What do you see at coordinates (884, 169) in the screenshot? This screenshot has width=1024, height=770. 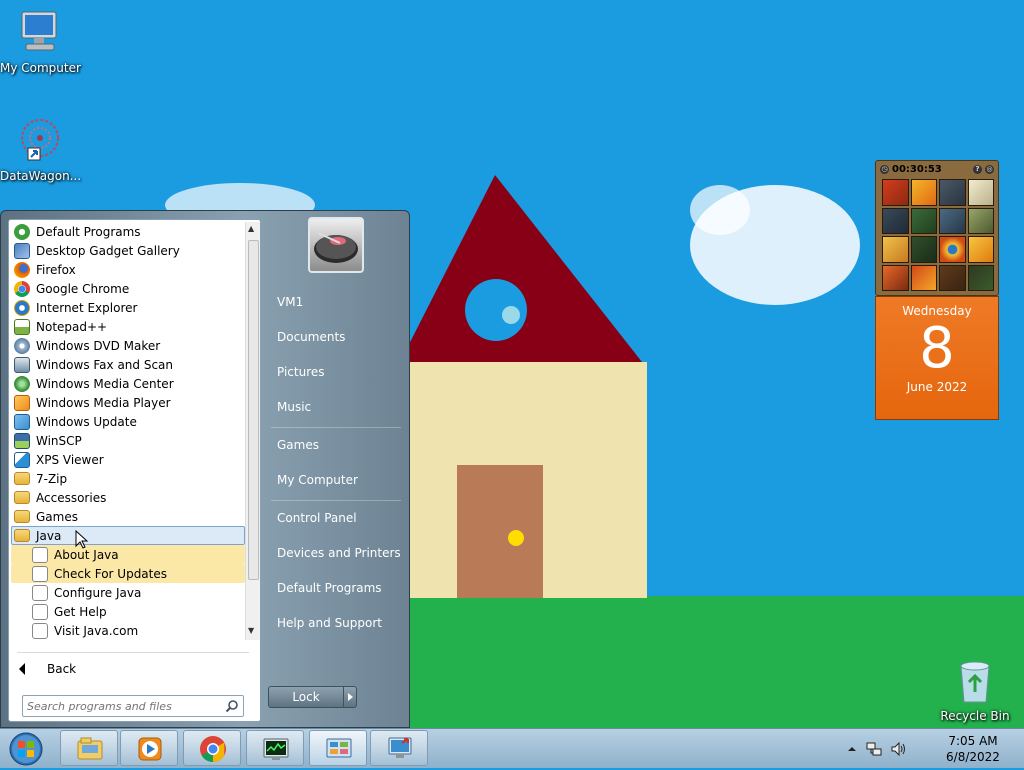 I see `timer-icon: ◷` at bounding box center [884, 169].